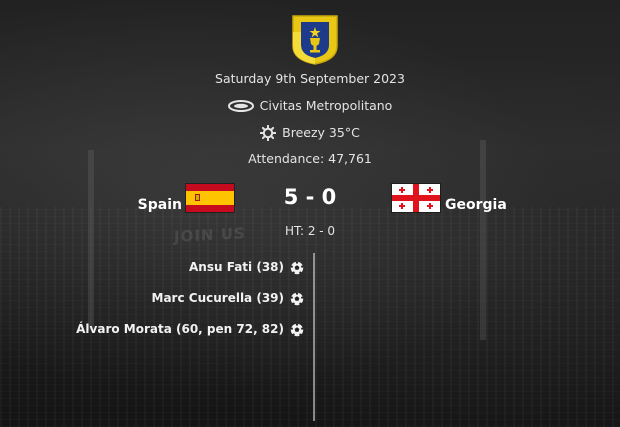 This screenshot has width=620, height=427. What do you see at coordinates (416, 198) in the screenshot?
I see `away-team-flag` at bounding box center [416, 198].